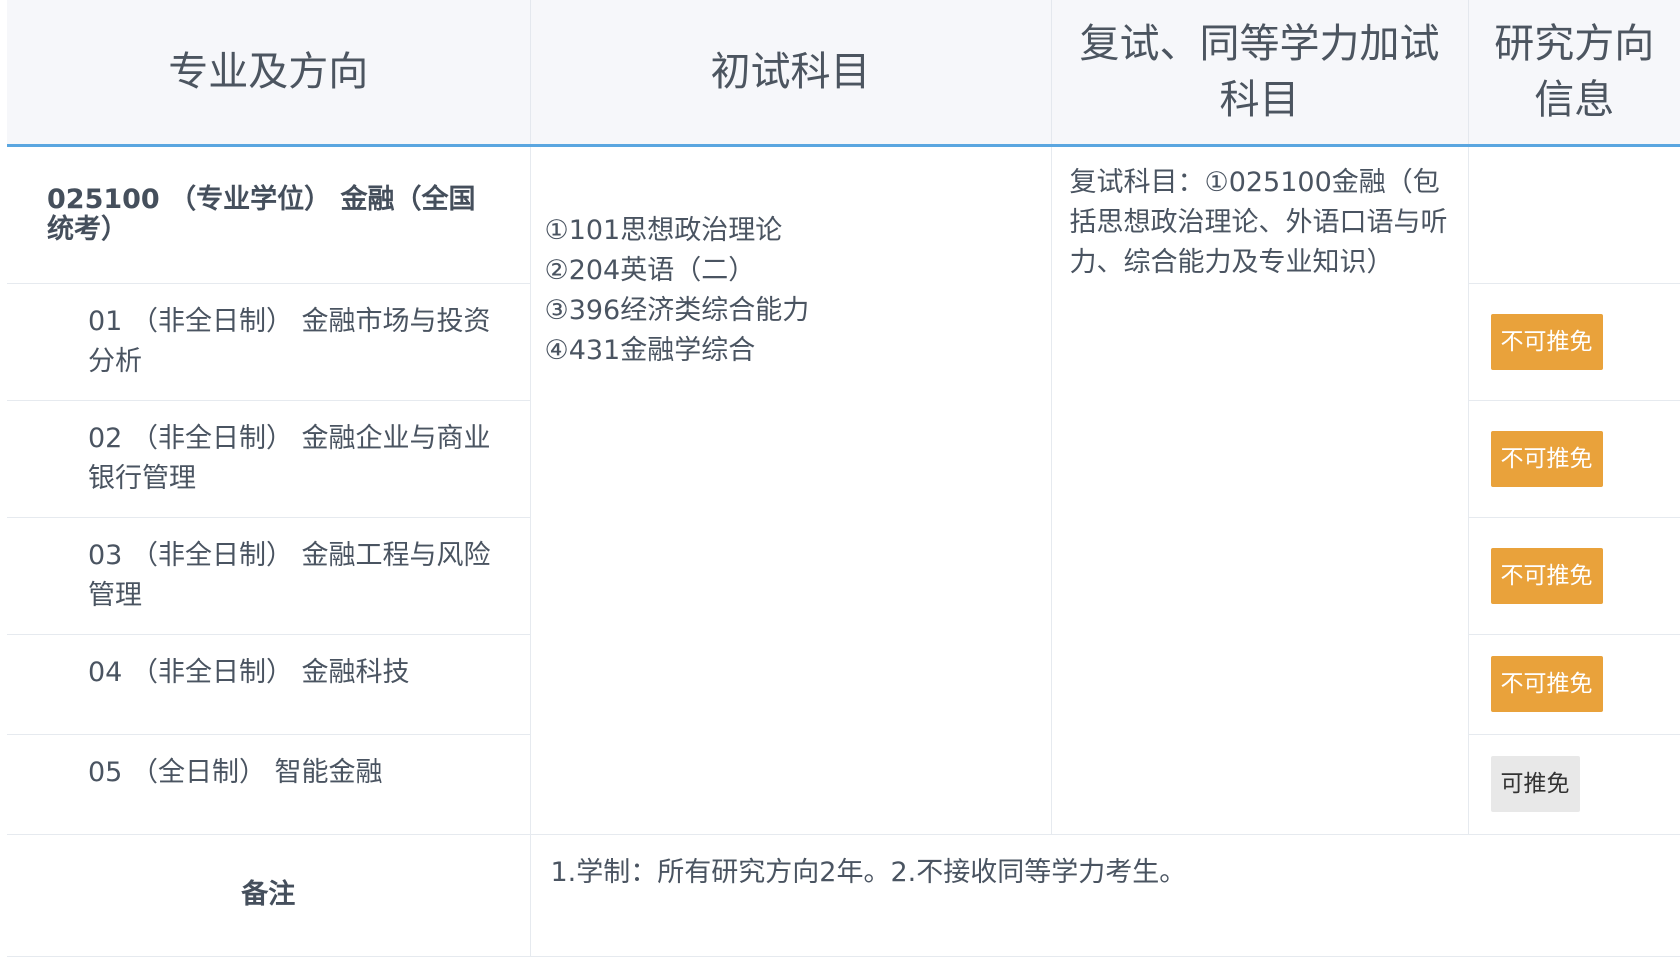 This screenshot has width=1680, height=957. I want to click on exam-subject-item: ③396经济类综合能力, so click(677, 310).